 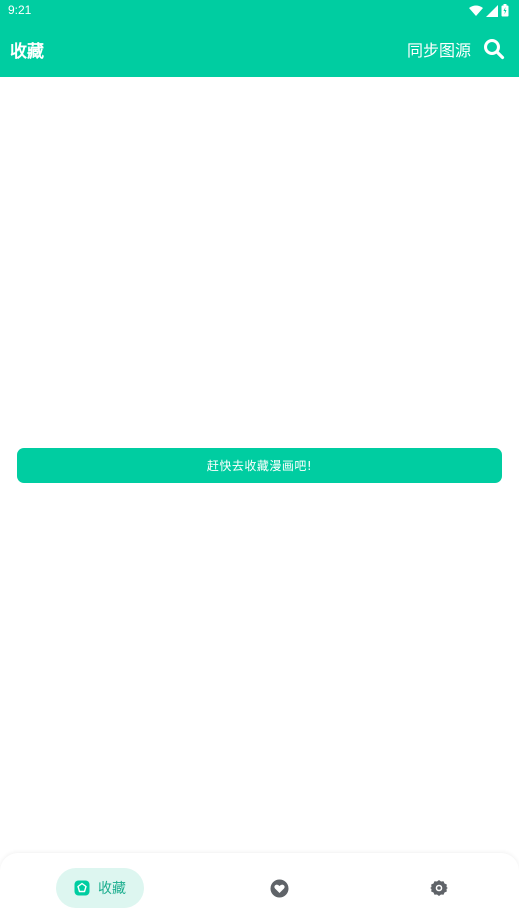 I want to click on status-time: 9:21, so click(x=20, y=10).